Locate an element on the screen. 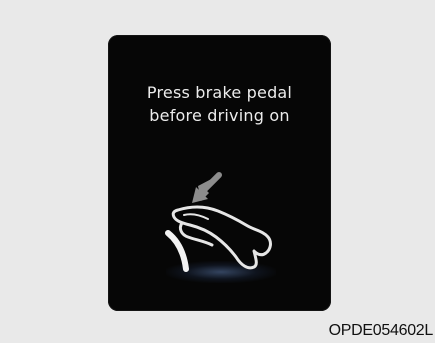 Image resolution: width=435 pixels, height=343 pixels. foot-on-brake-pedal-icon is located at coordinates (218, 238).